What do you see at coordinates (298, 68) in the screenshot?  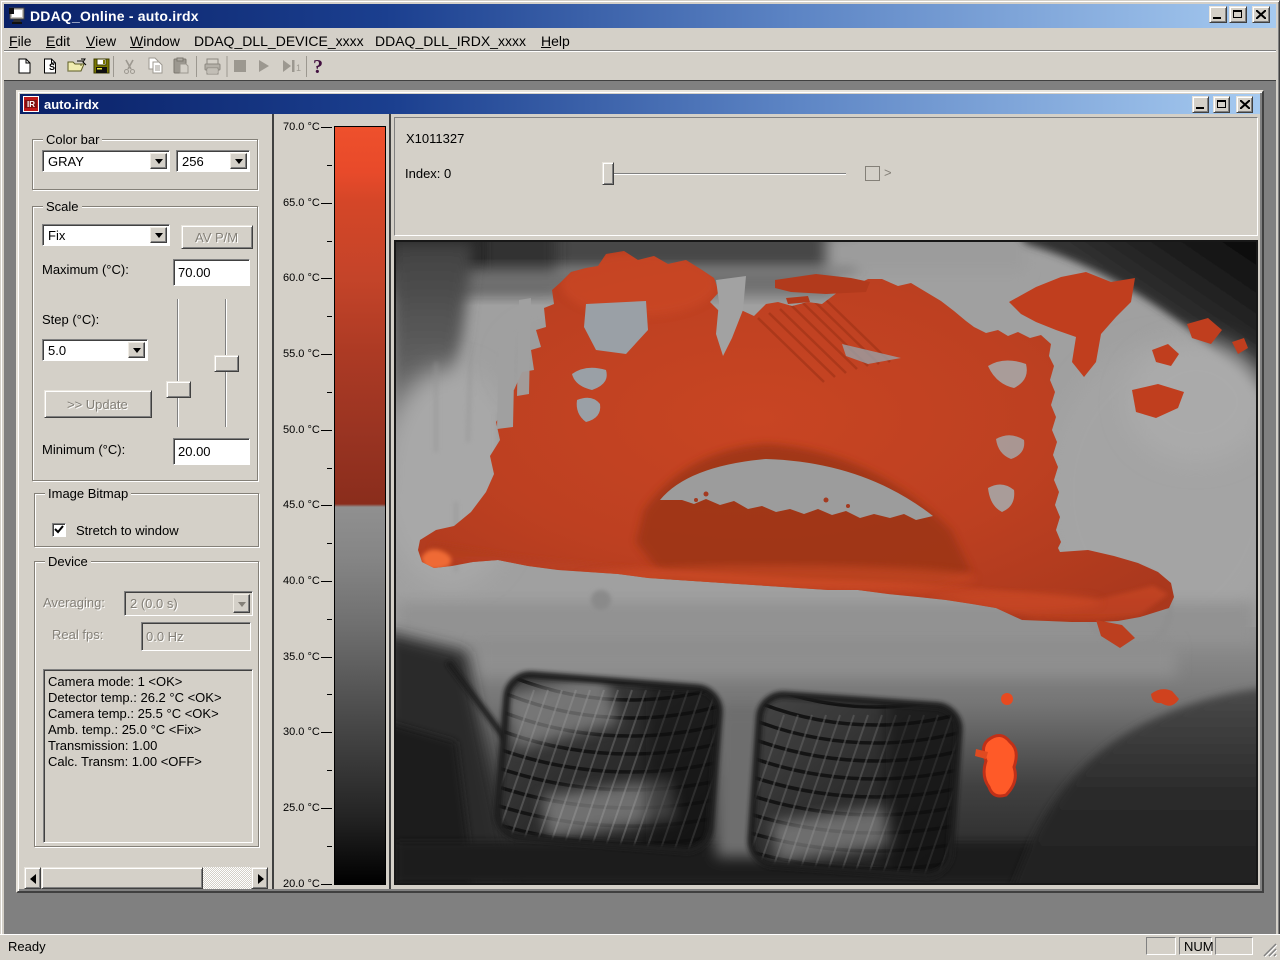 I see `svg-text: 1` at bounding box center [298, 68].